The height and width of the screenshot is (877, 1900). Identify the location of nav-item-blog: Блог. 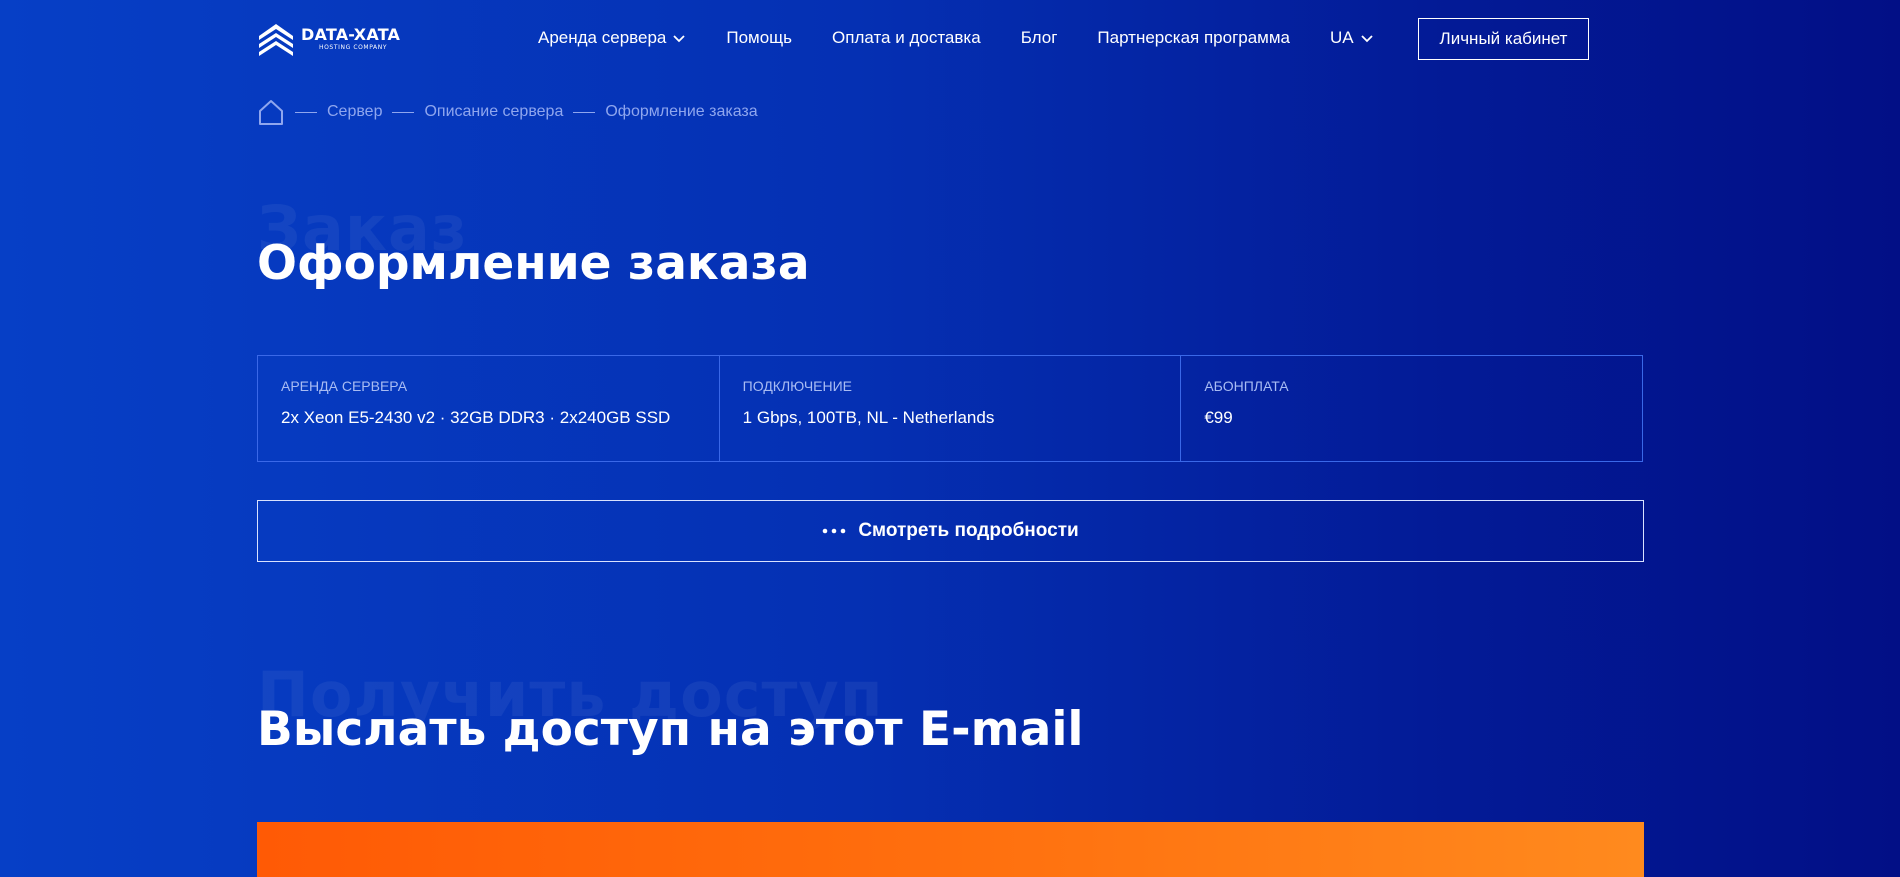
(1039, 38).